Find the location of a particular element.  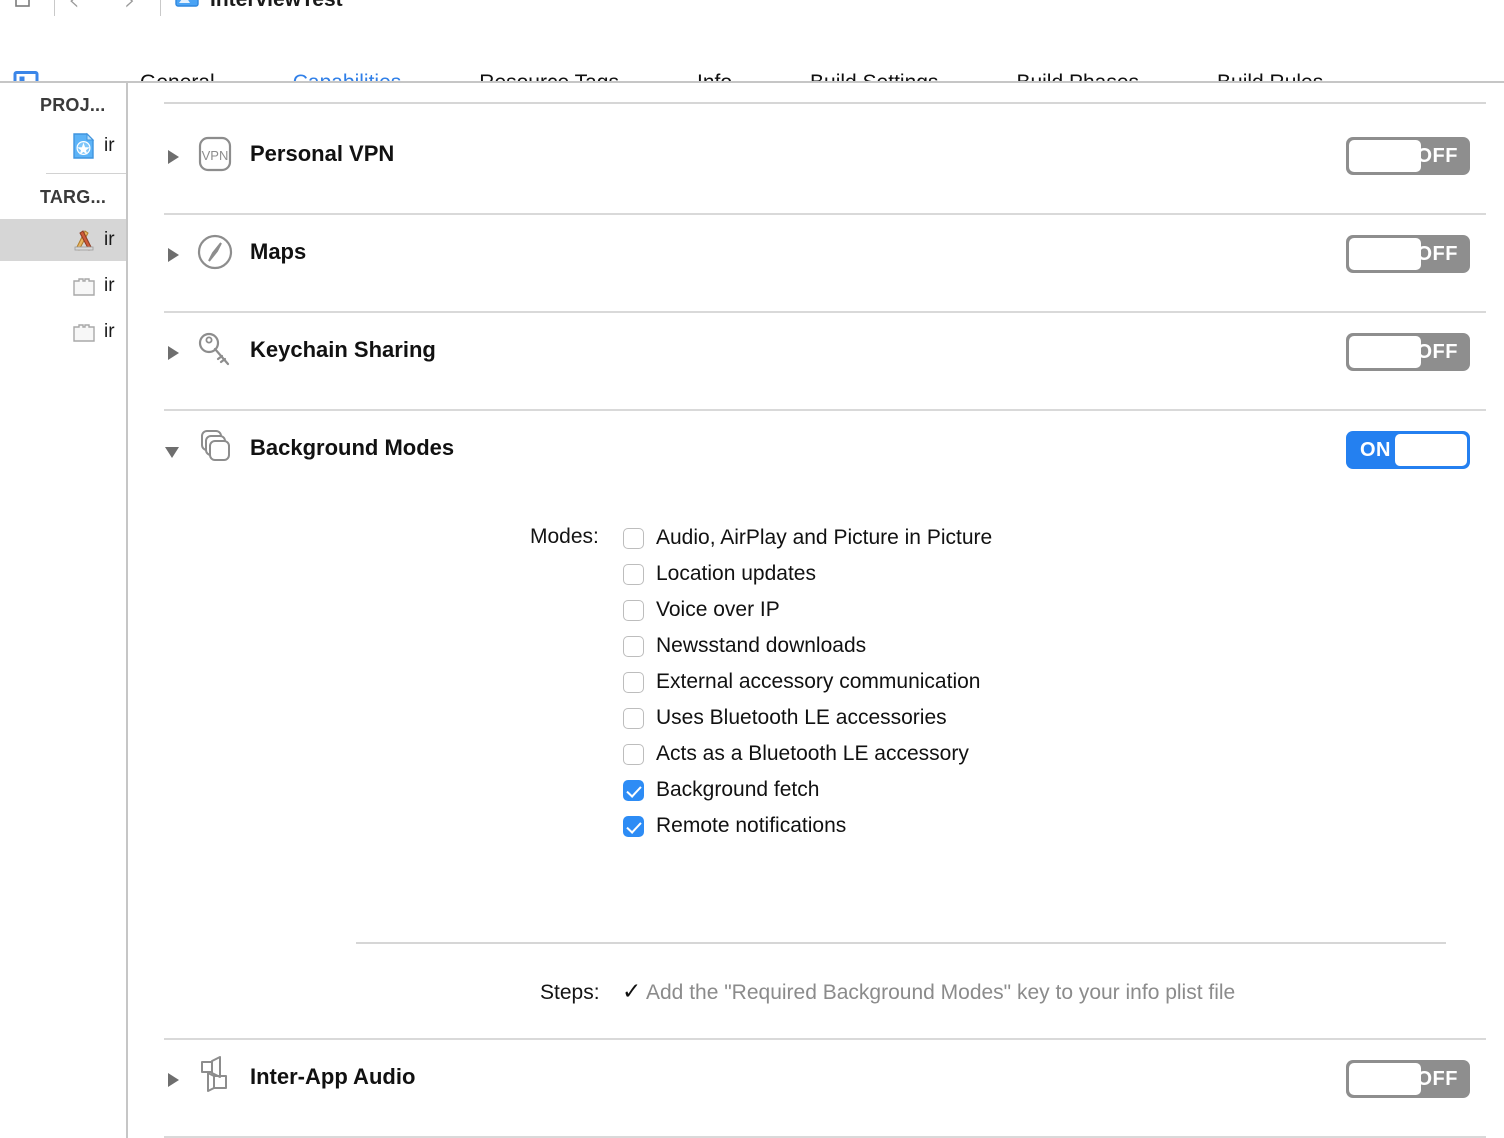

sidebar-item-project: ir is located at coordinates (63, 146).